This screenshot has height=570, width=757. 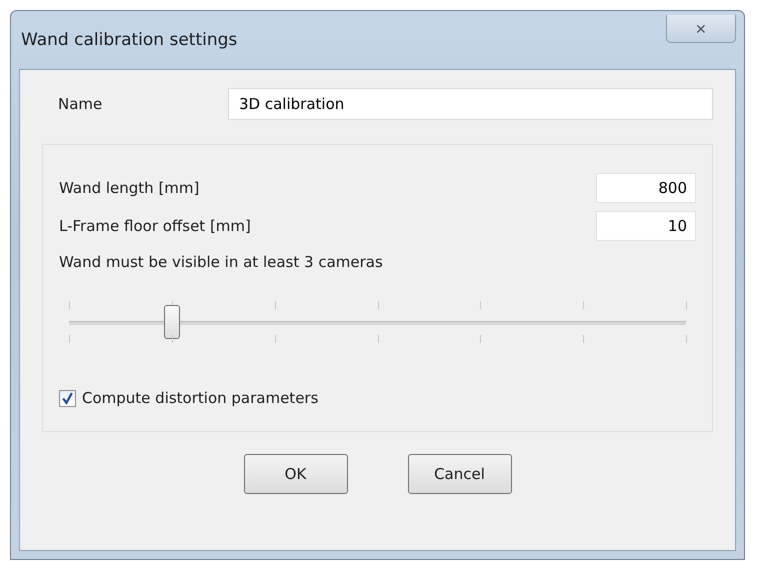 What do you see at coordinates (129, 188) in the screenshot?
I see `field-label: Wand length [mm]` at bounding box center [129, 188].